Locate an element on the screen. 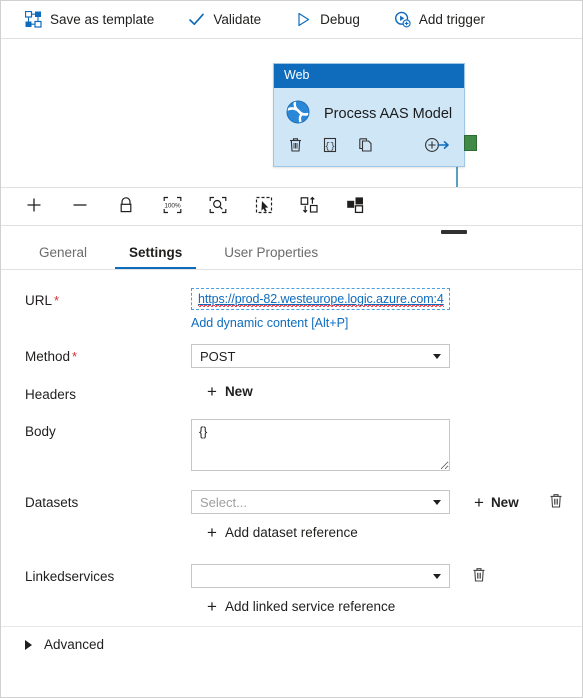  activity-card-web: Web Process AAS Model {} is located at coordinates (369, 115).